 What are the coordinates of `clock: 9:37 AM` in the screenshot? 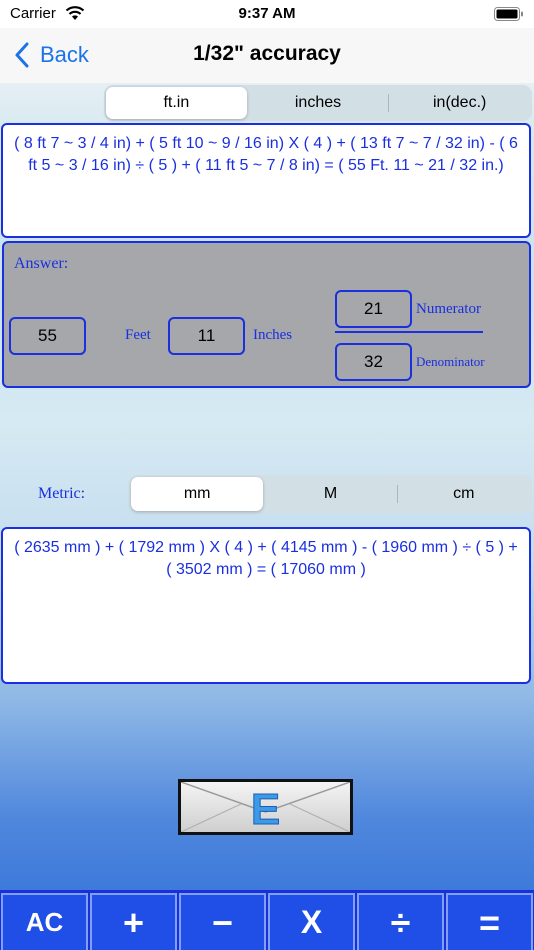 It's located at (267, 13).